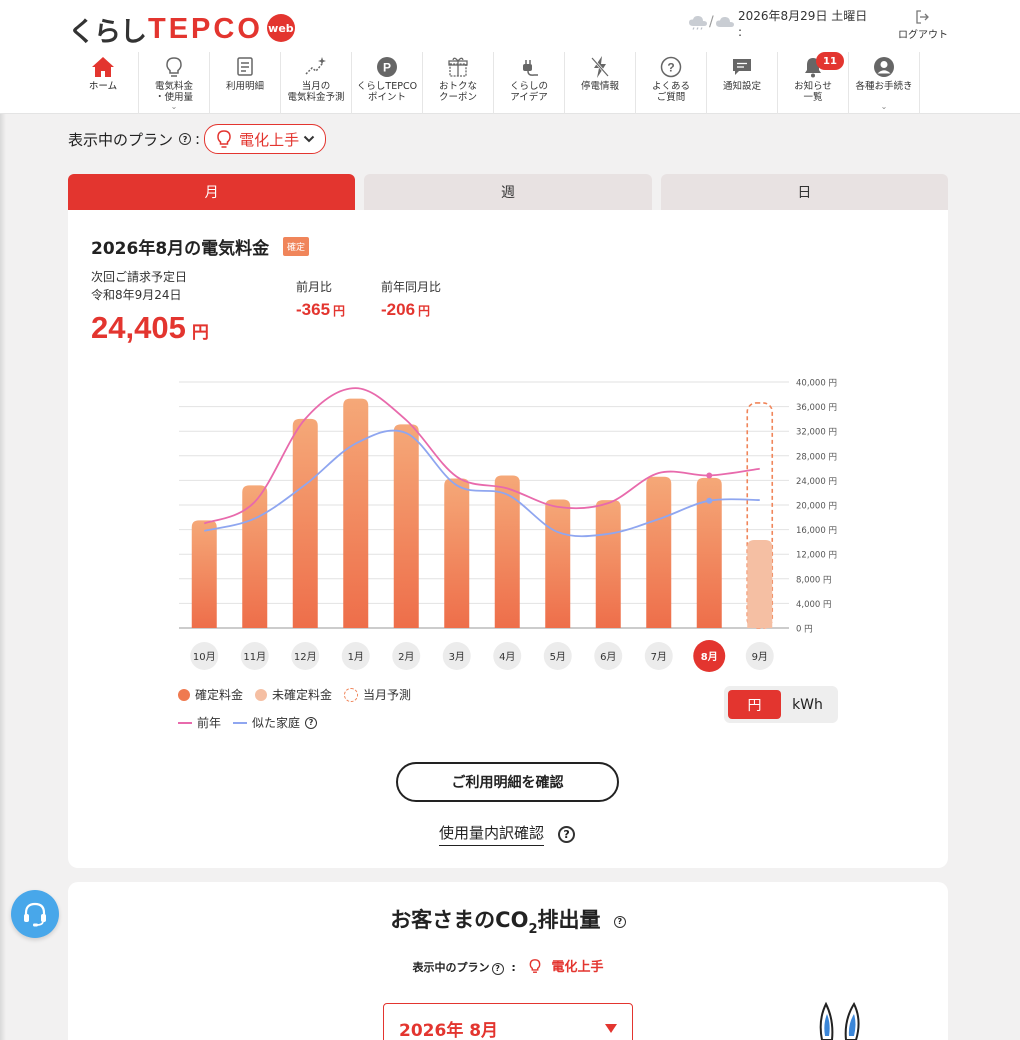 Image resolution: width=1020 pixels, height=1040 pixels. Describe the element at coordinates (611, 1028) in the screenshot. I see `caret-down-icon` at that location.